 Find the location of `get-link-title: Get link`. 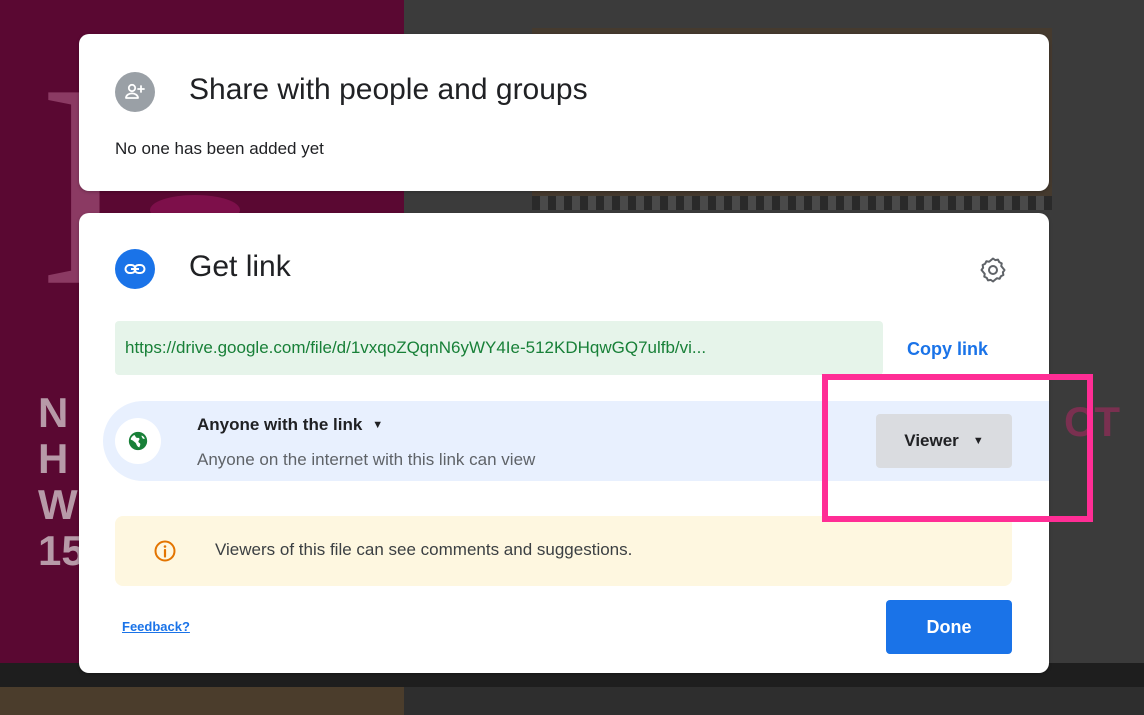

get-link-title: Get link is located at coordinates (240, 266).